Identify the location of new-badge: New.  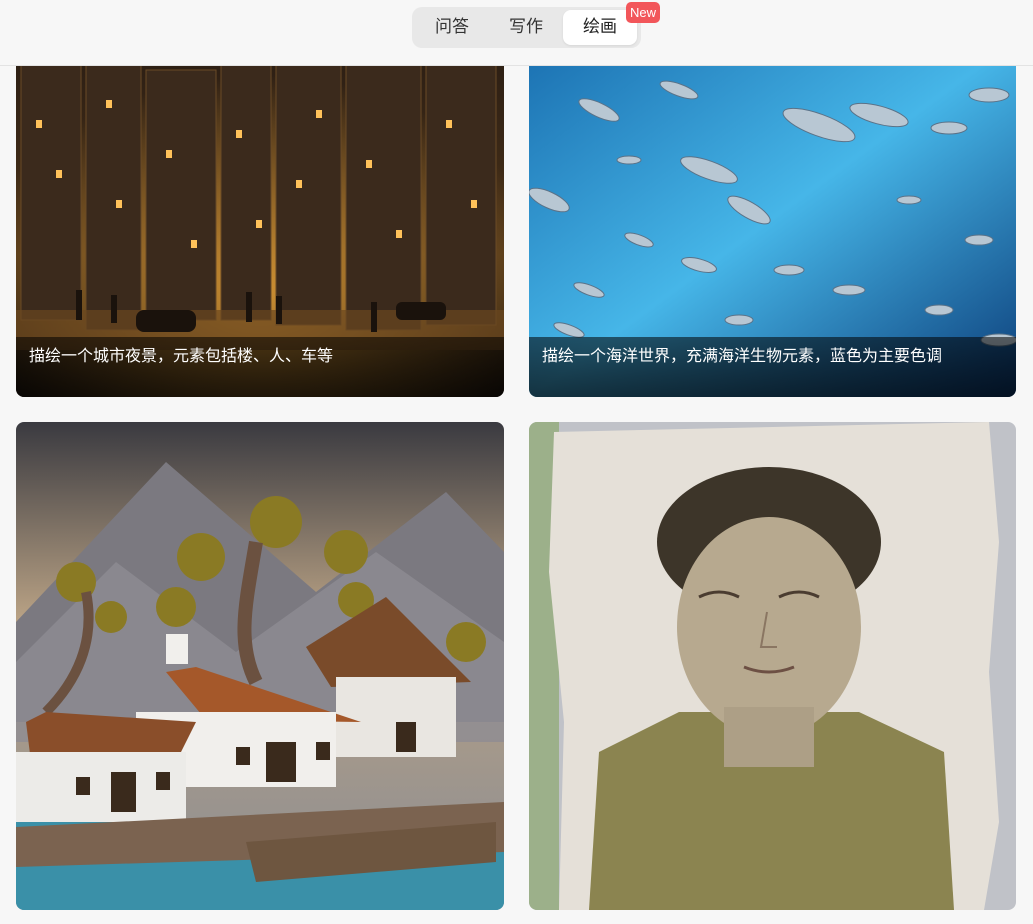
(643, 12).